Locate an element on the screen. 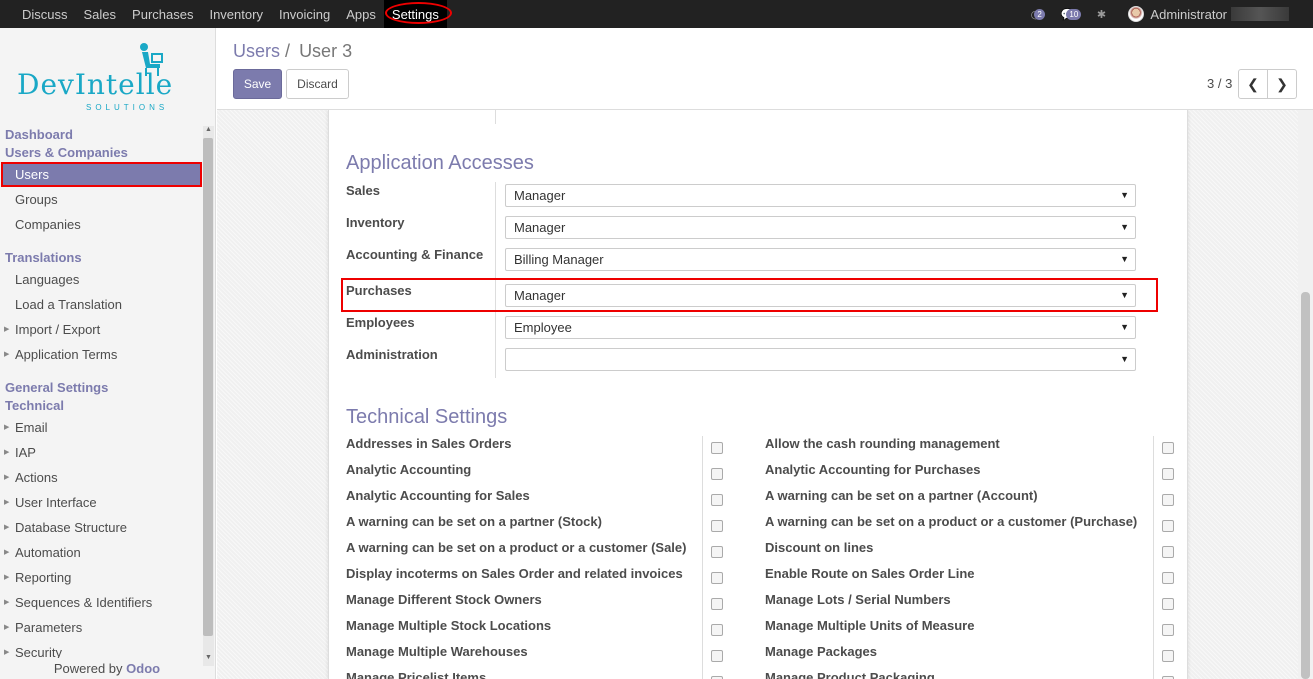 This screenshot has height=679, width=1313. pager-previous-button: ❮ is located at coordinates (1253, 84).